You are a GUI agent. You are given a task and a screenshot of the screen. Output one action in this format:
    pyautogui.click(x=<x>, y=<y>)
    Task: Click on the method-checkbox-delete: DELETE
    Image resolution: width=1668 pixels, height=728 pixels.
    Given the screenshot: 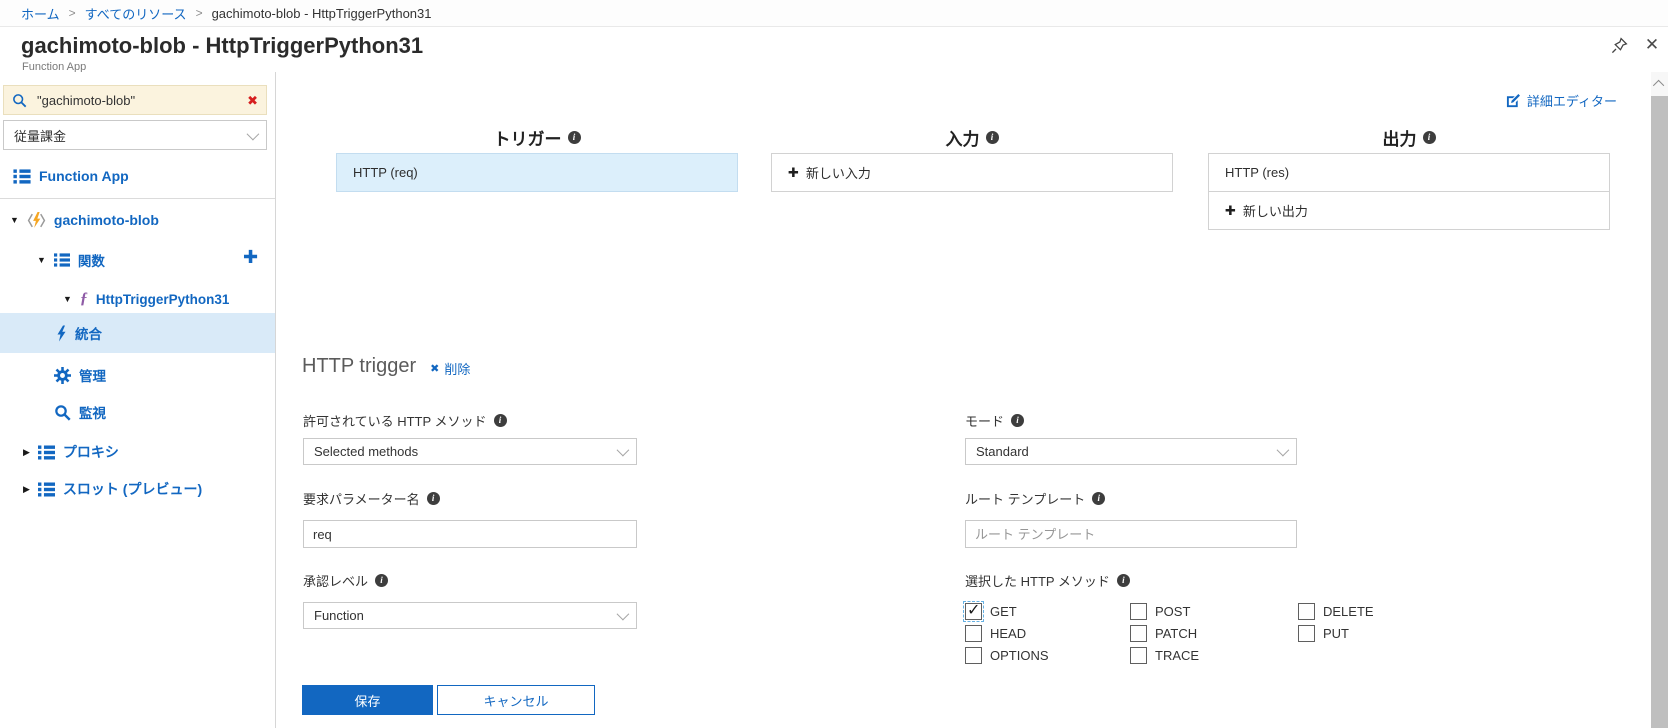 What is the action you would take?
    pyautogui.click(x=1336, y=611)
    